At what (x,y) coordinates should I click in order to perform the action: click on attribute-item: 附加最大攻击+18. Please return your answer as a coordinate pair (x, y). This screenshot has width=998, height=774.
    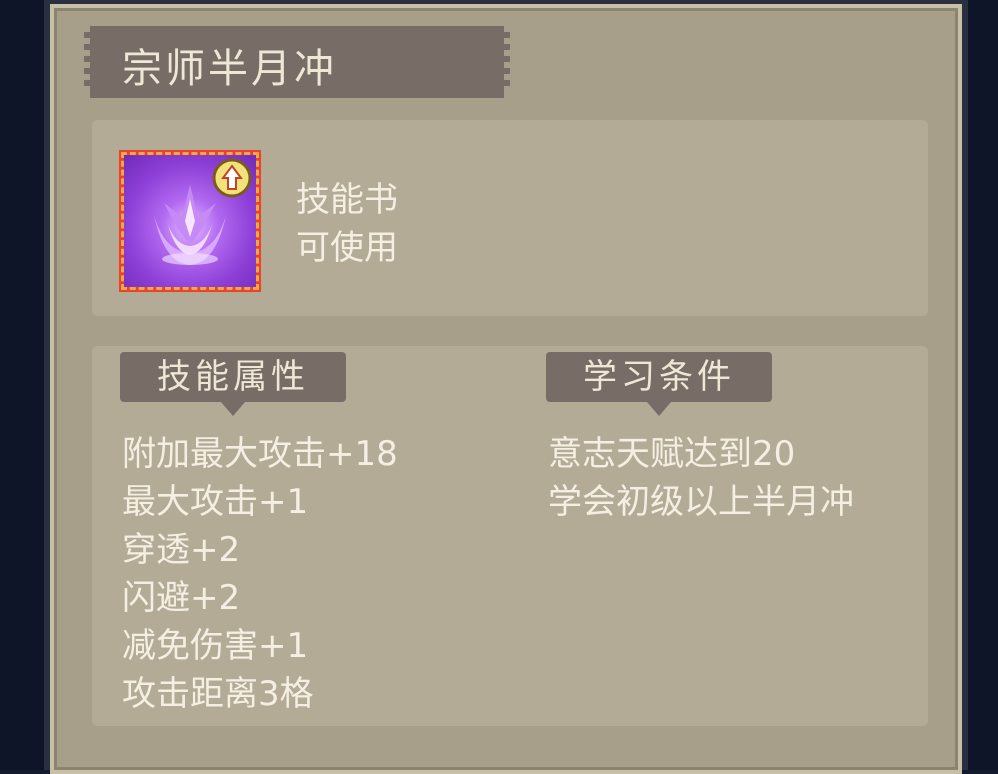
    Looking at the image, I should click on (260, 454).